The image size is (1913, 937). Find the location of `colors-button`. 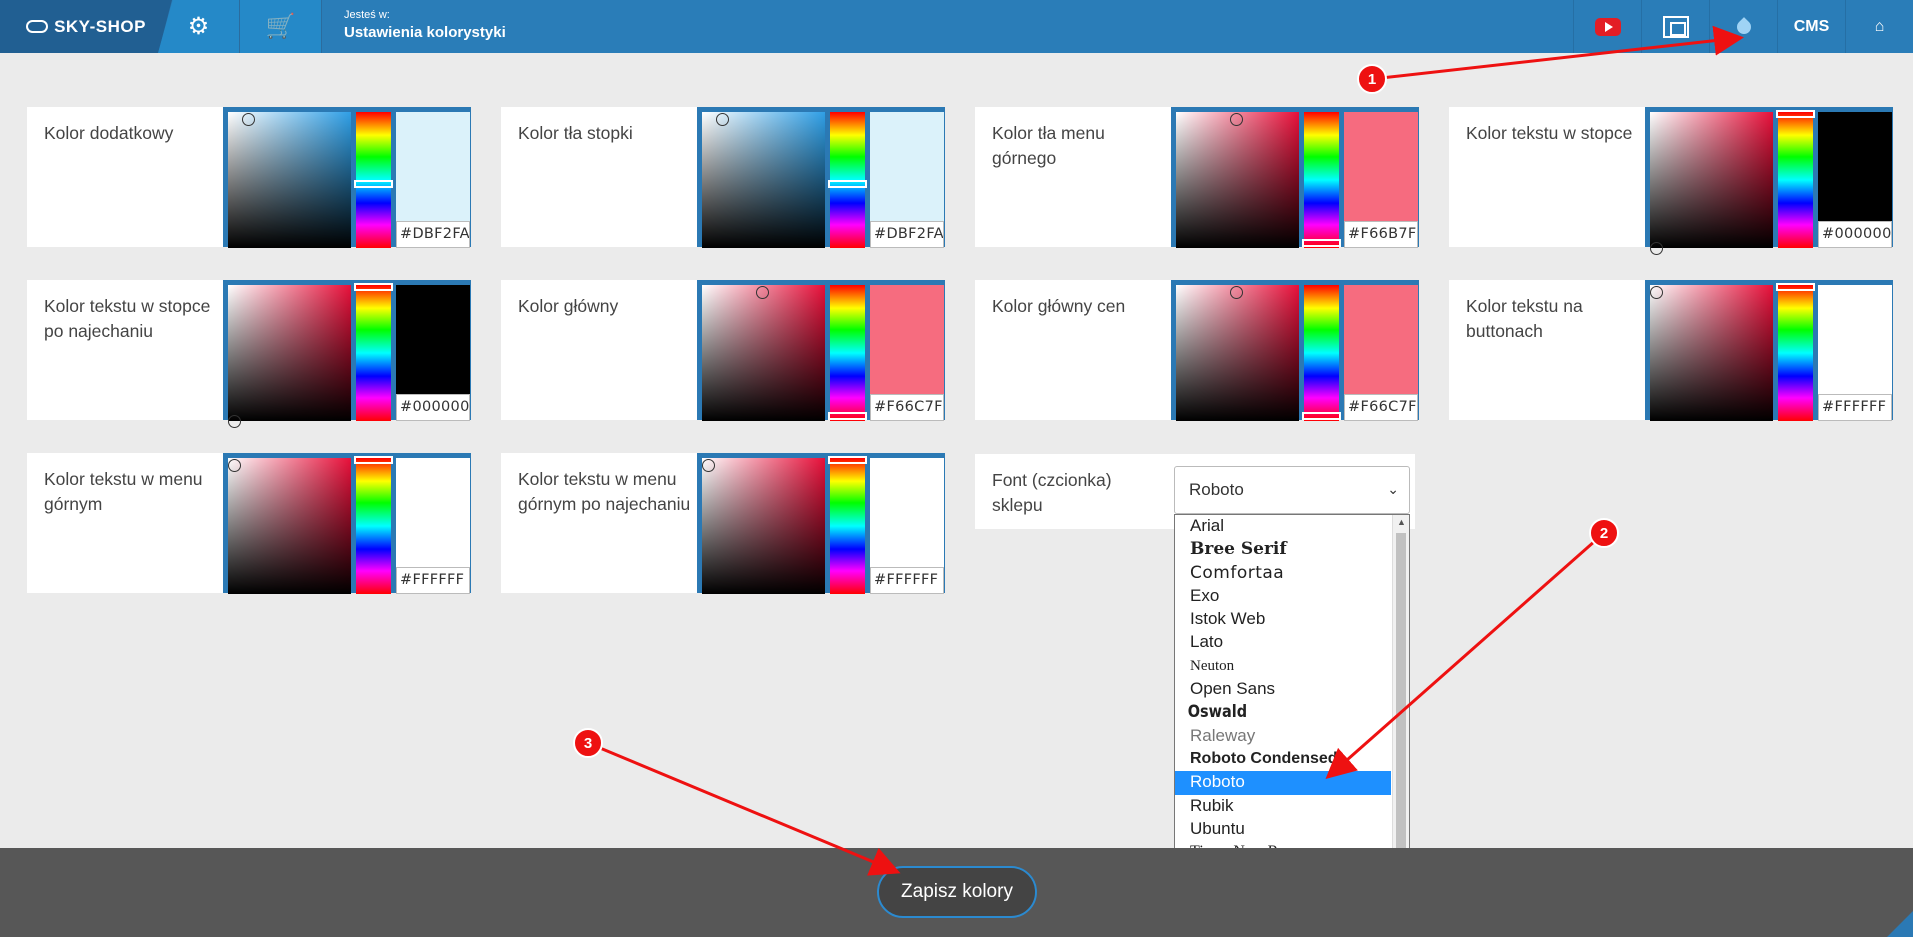

colors-button is located at coordinates (1743, 26).